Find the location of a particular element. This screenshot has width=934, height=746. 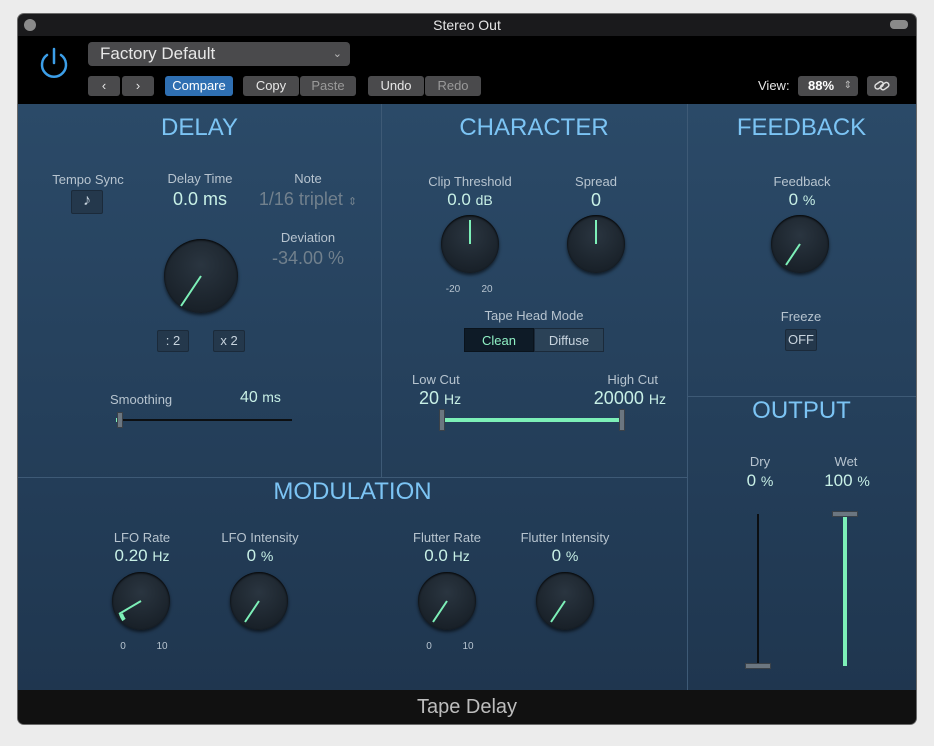

compare-button: Compare is located at coordinates (199, 86).